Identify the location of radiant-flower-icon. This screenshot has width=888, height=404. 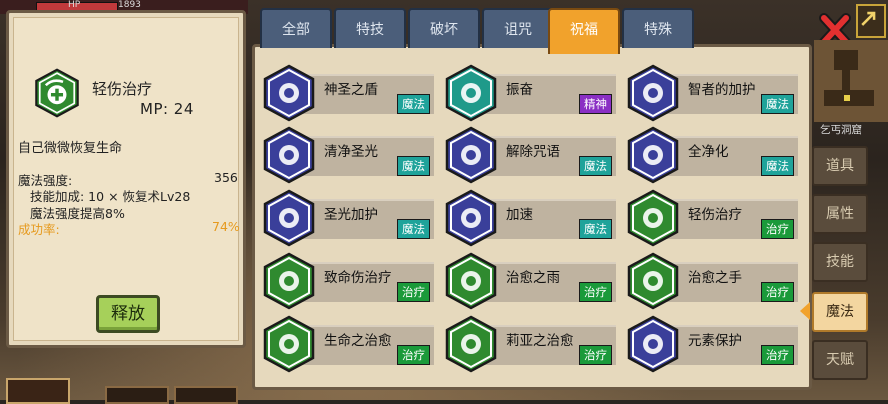
(471, 344).